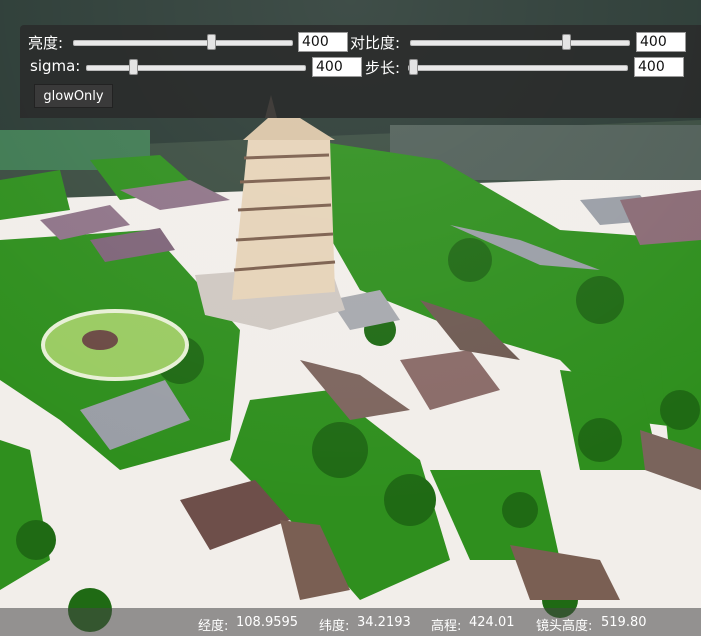 The height and width of the screenshot is (636, 701). I want to click on brightness-input, so click(323, 42).